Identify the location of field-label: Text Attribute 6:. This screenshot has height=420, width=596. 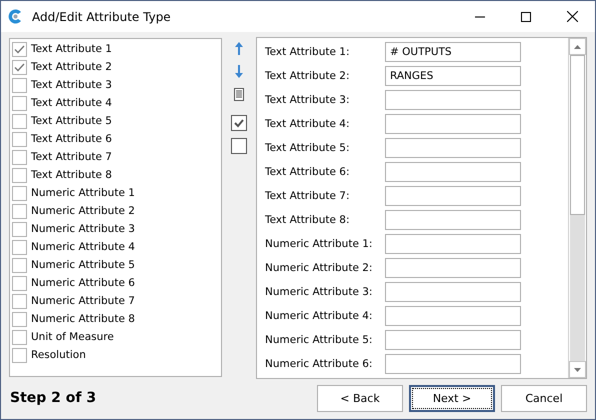
(307, 172).